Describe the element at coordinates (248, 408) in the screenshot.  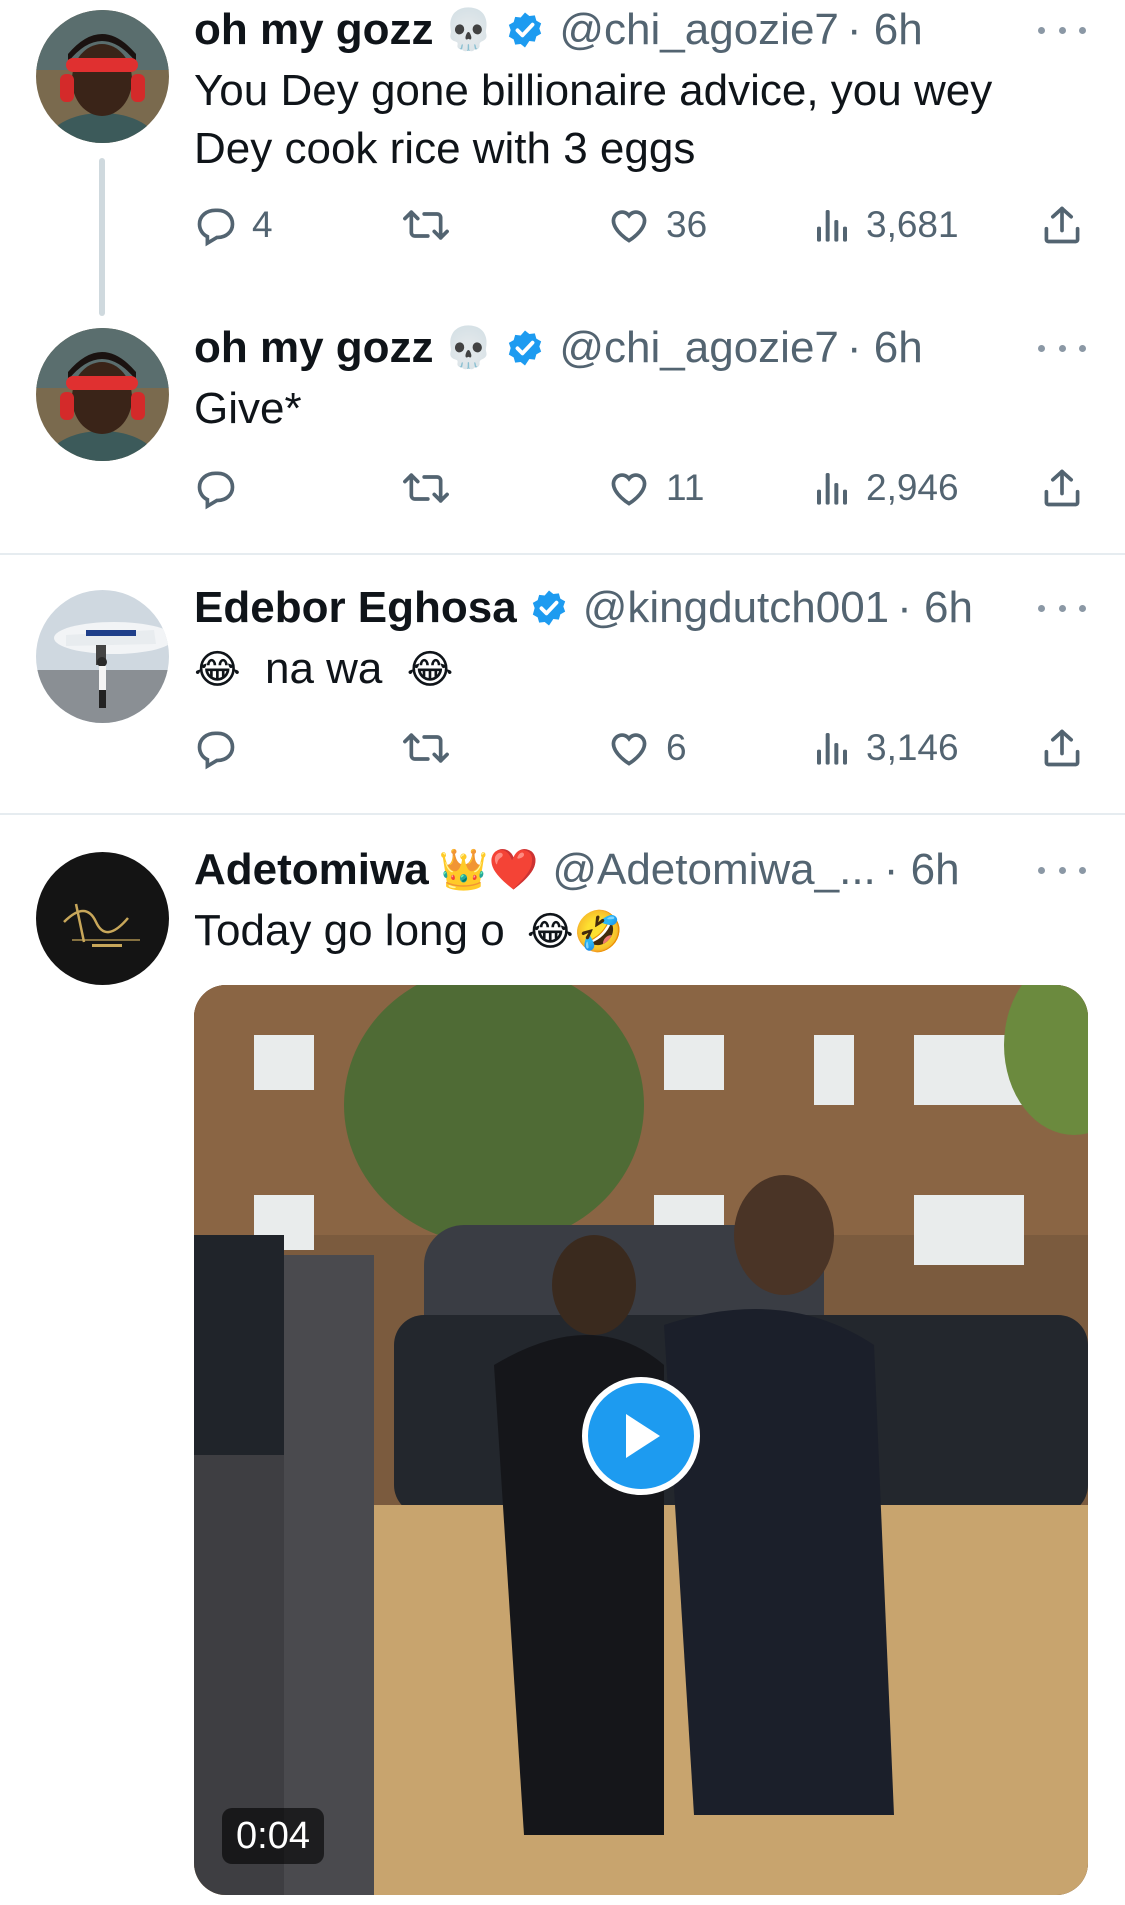
I see `tweet-text: Give*` at that location.